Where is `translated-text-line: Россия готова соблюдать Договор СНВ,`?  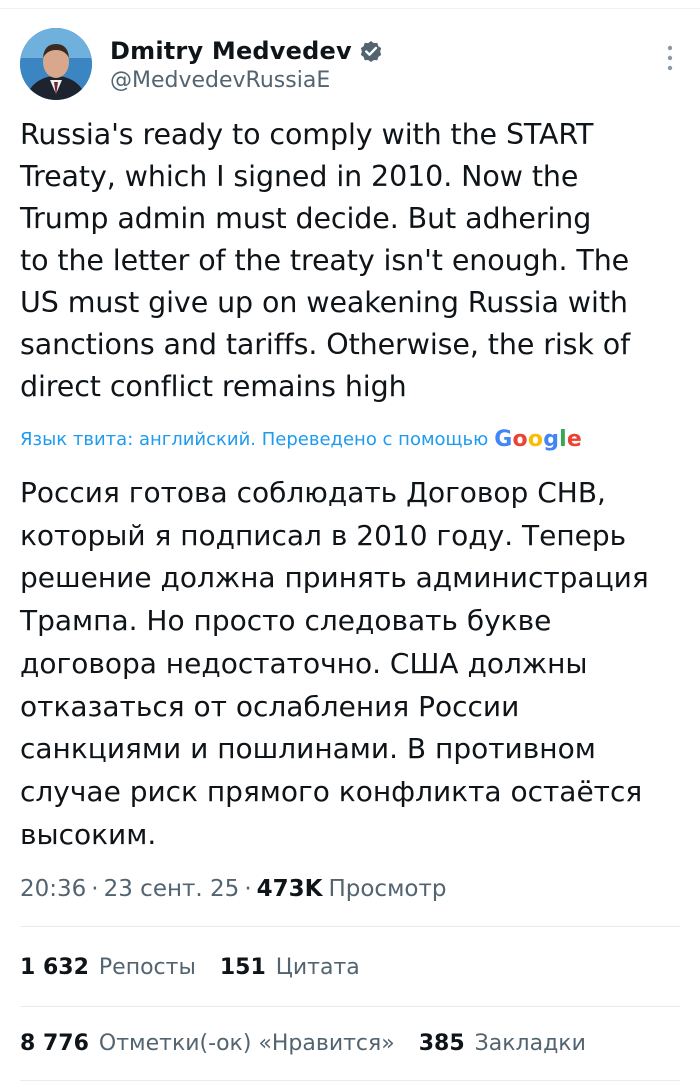
translated-text-line: Россия готова соблюдать Договор СНВ, is located at coordinates (313, 492).